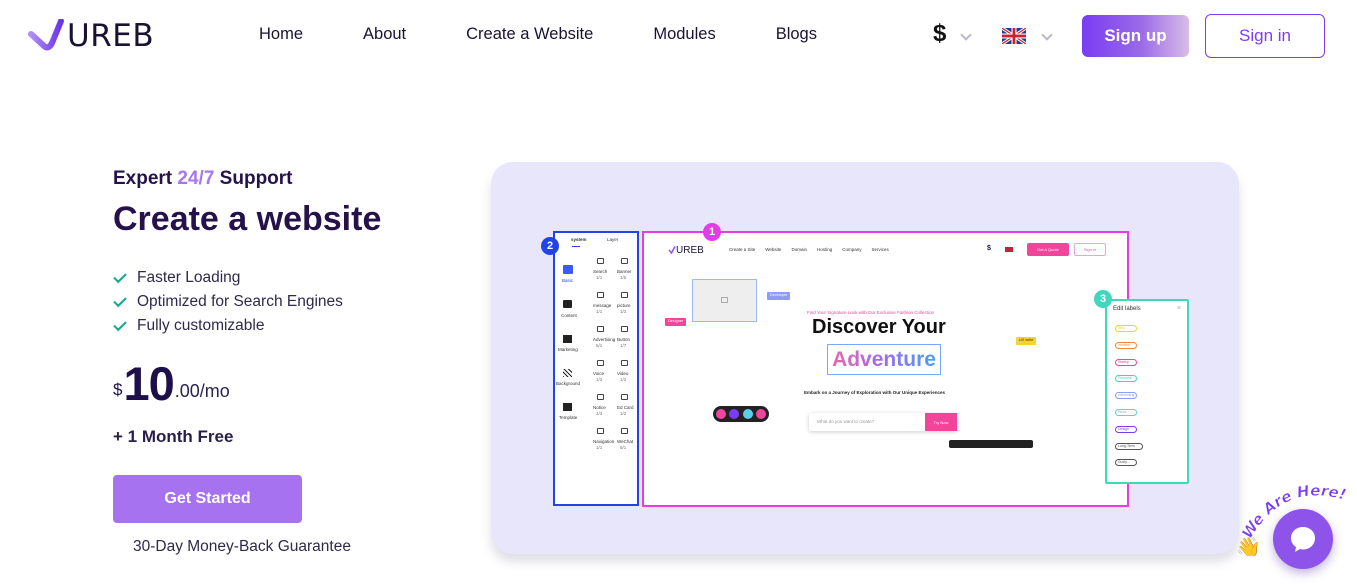  I want to click on widget-label: Notice, so click(599, 407).